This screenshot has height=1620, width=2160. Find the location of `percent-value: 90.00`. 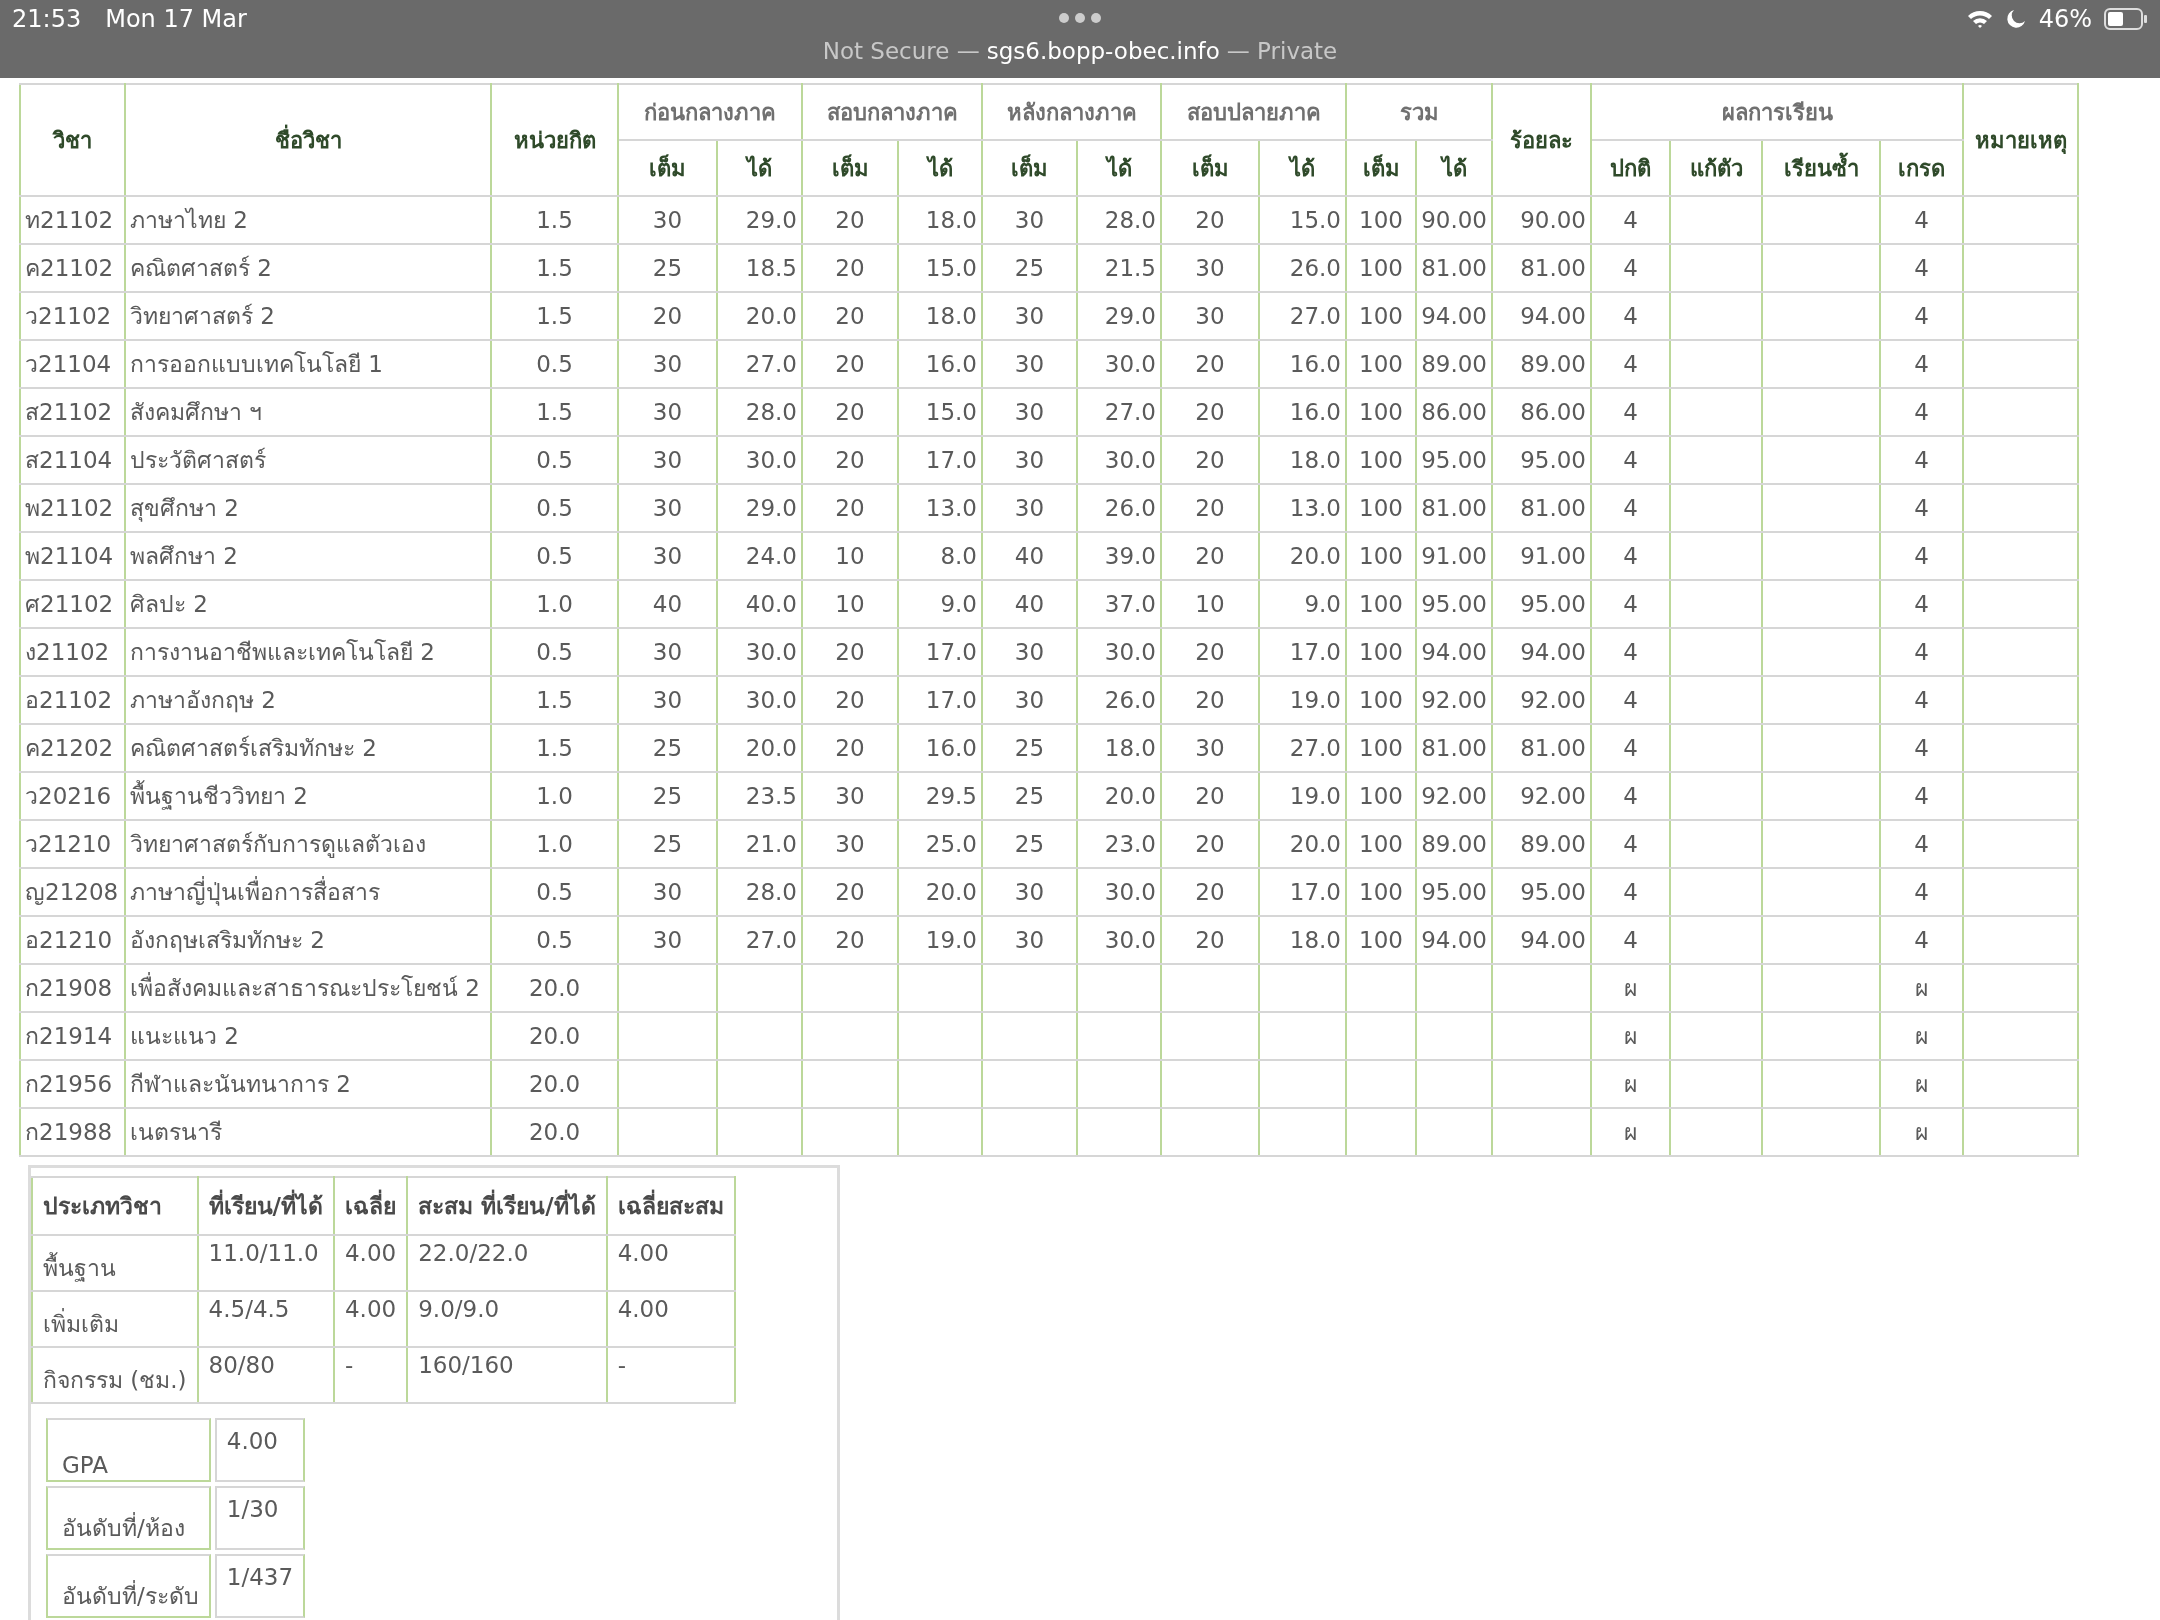

percent-value: 90.00 is located at coordinates (1553, 220).